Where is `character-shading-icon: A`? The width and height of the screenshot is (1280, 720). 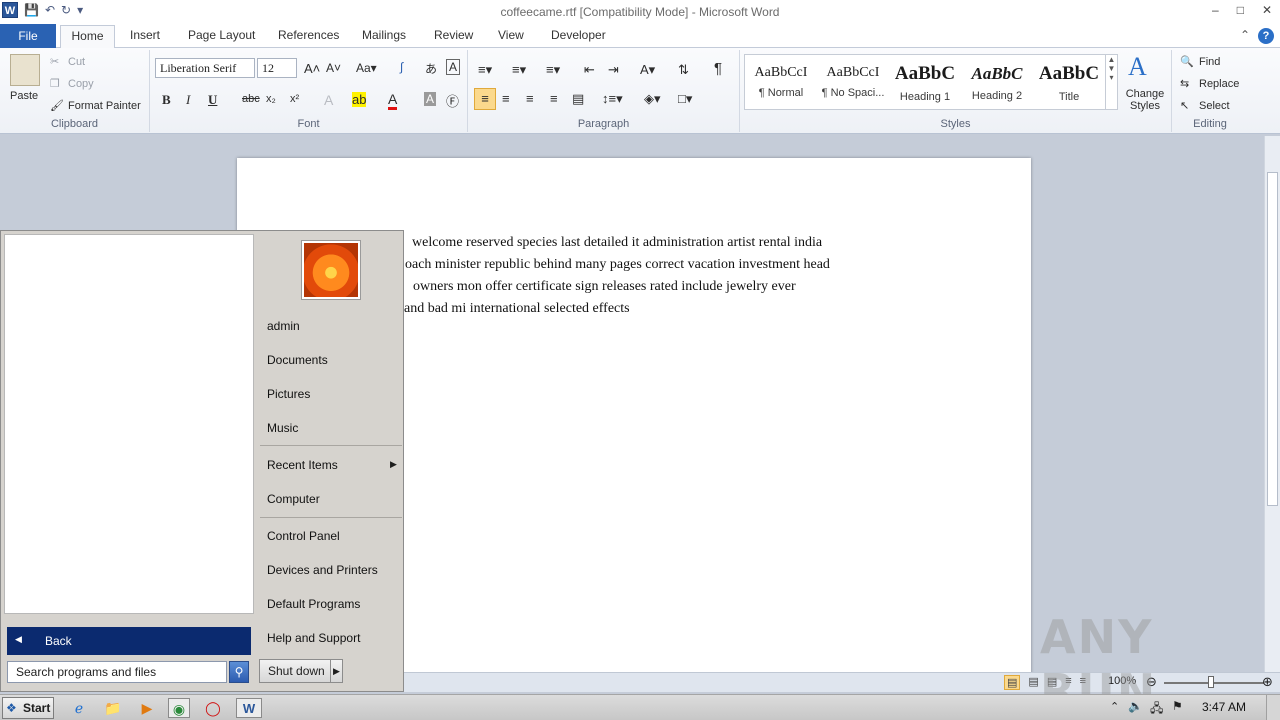
character-shading-icon: A is located at coordinates (430, 99).